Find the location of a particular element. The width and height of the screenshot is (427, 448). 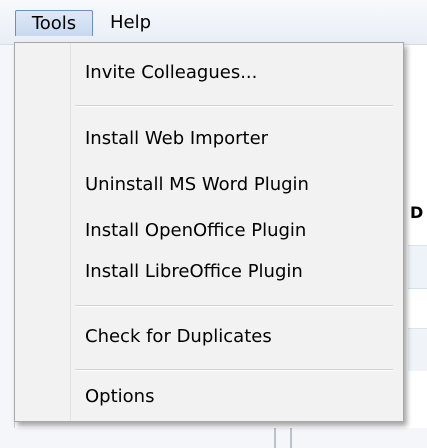

background-panel-right is located at coordinates (417, 308).